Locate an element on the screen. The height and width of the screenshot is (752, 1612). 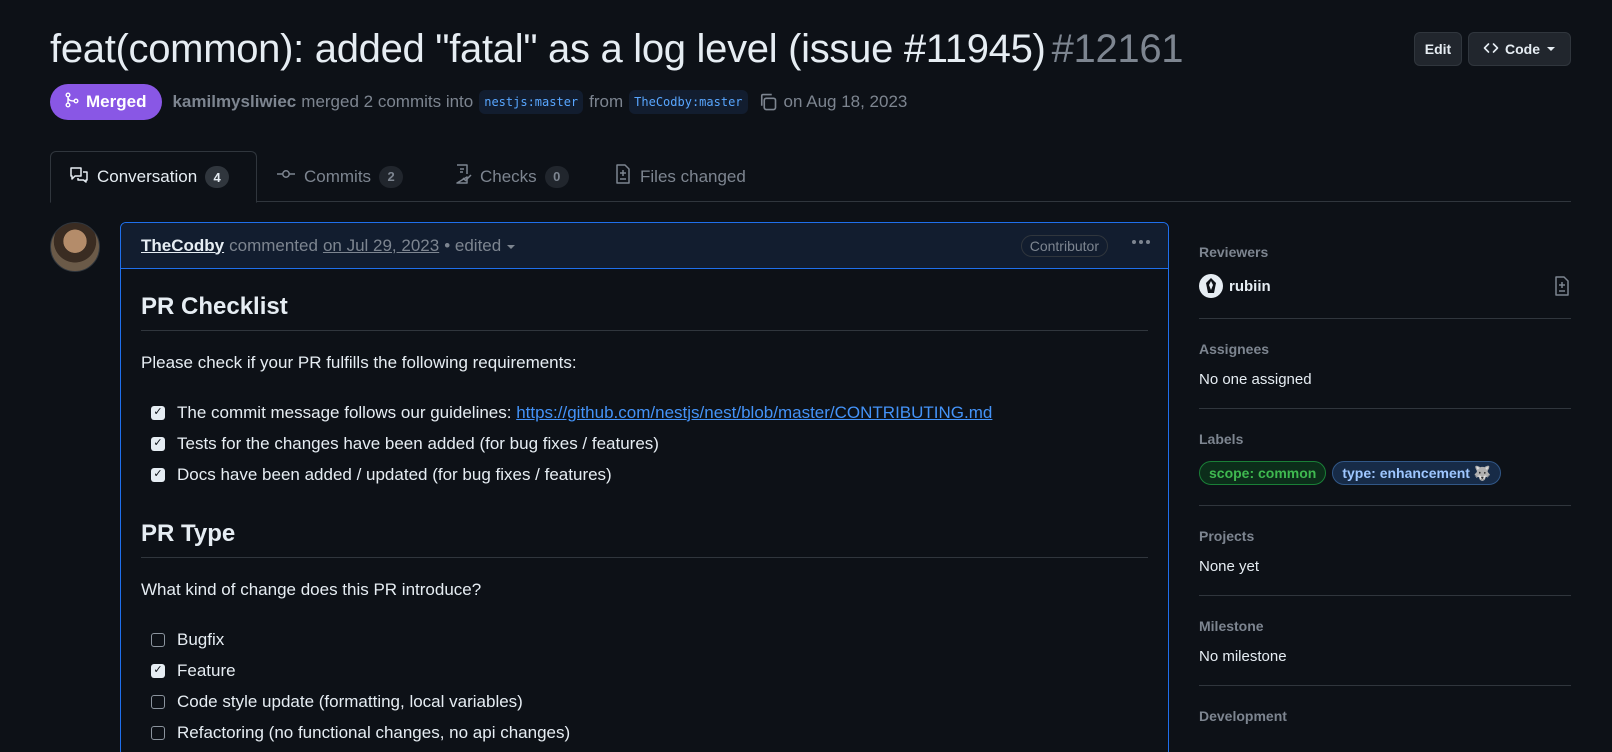
edited-dropdown: • edited is located at coordinates (480, 246).